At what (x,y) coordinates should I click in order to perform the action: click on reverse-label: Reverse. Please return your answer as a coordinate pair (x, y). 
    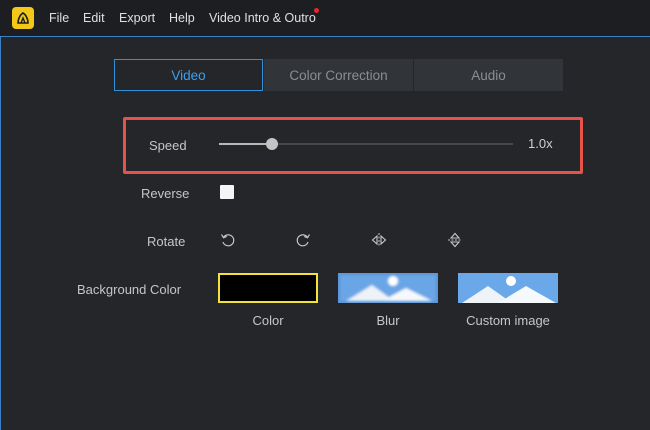
    Looking at the image, I should click on (165, 193).